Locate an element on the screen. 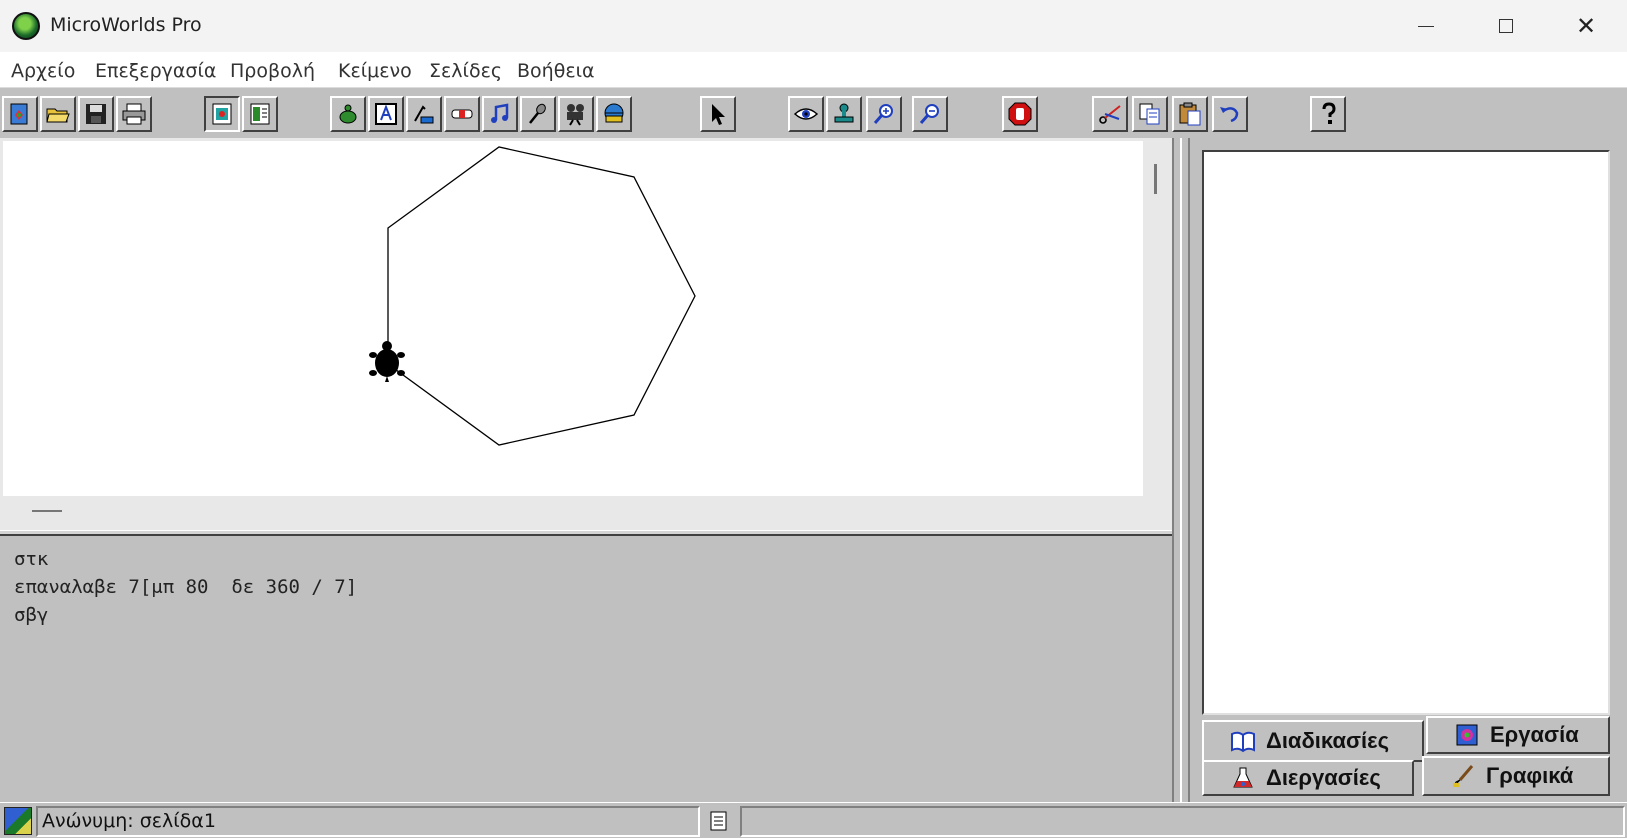 The width and height of the screenshot is (1627, 838). command-line: σβγ is located at coordinates (586, 615).